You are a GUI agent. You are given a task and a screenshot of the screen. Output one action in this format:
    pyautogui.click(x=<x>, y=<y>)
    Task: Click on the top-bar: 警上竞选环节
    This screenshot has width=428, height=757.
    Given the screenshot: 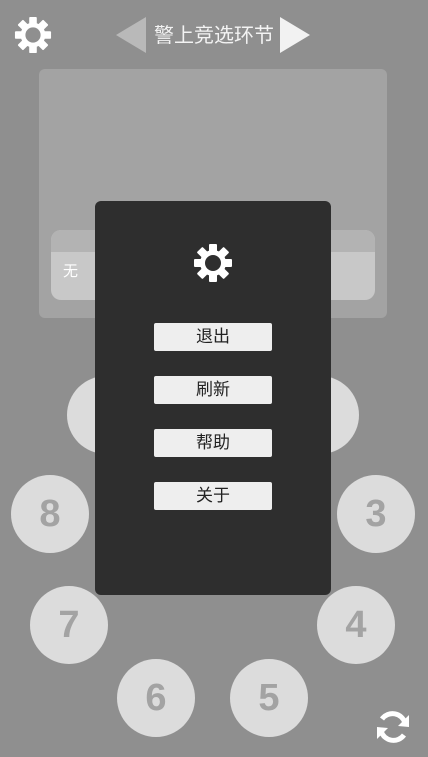 What is the action you would take?
    pyautogui.click(x=214, y=35)
    